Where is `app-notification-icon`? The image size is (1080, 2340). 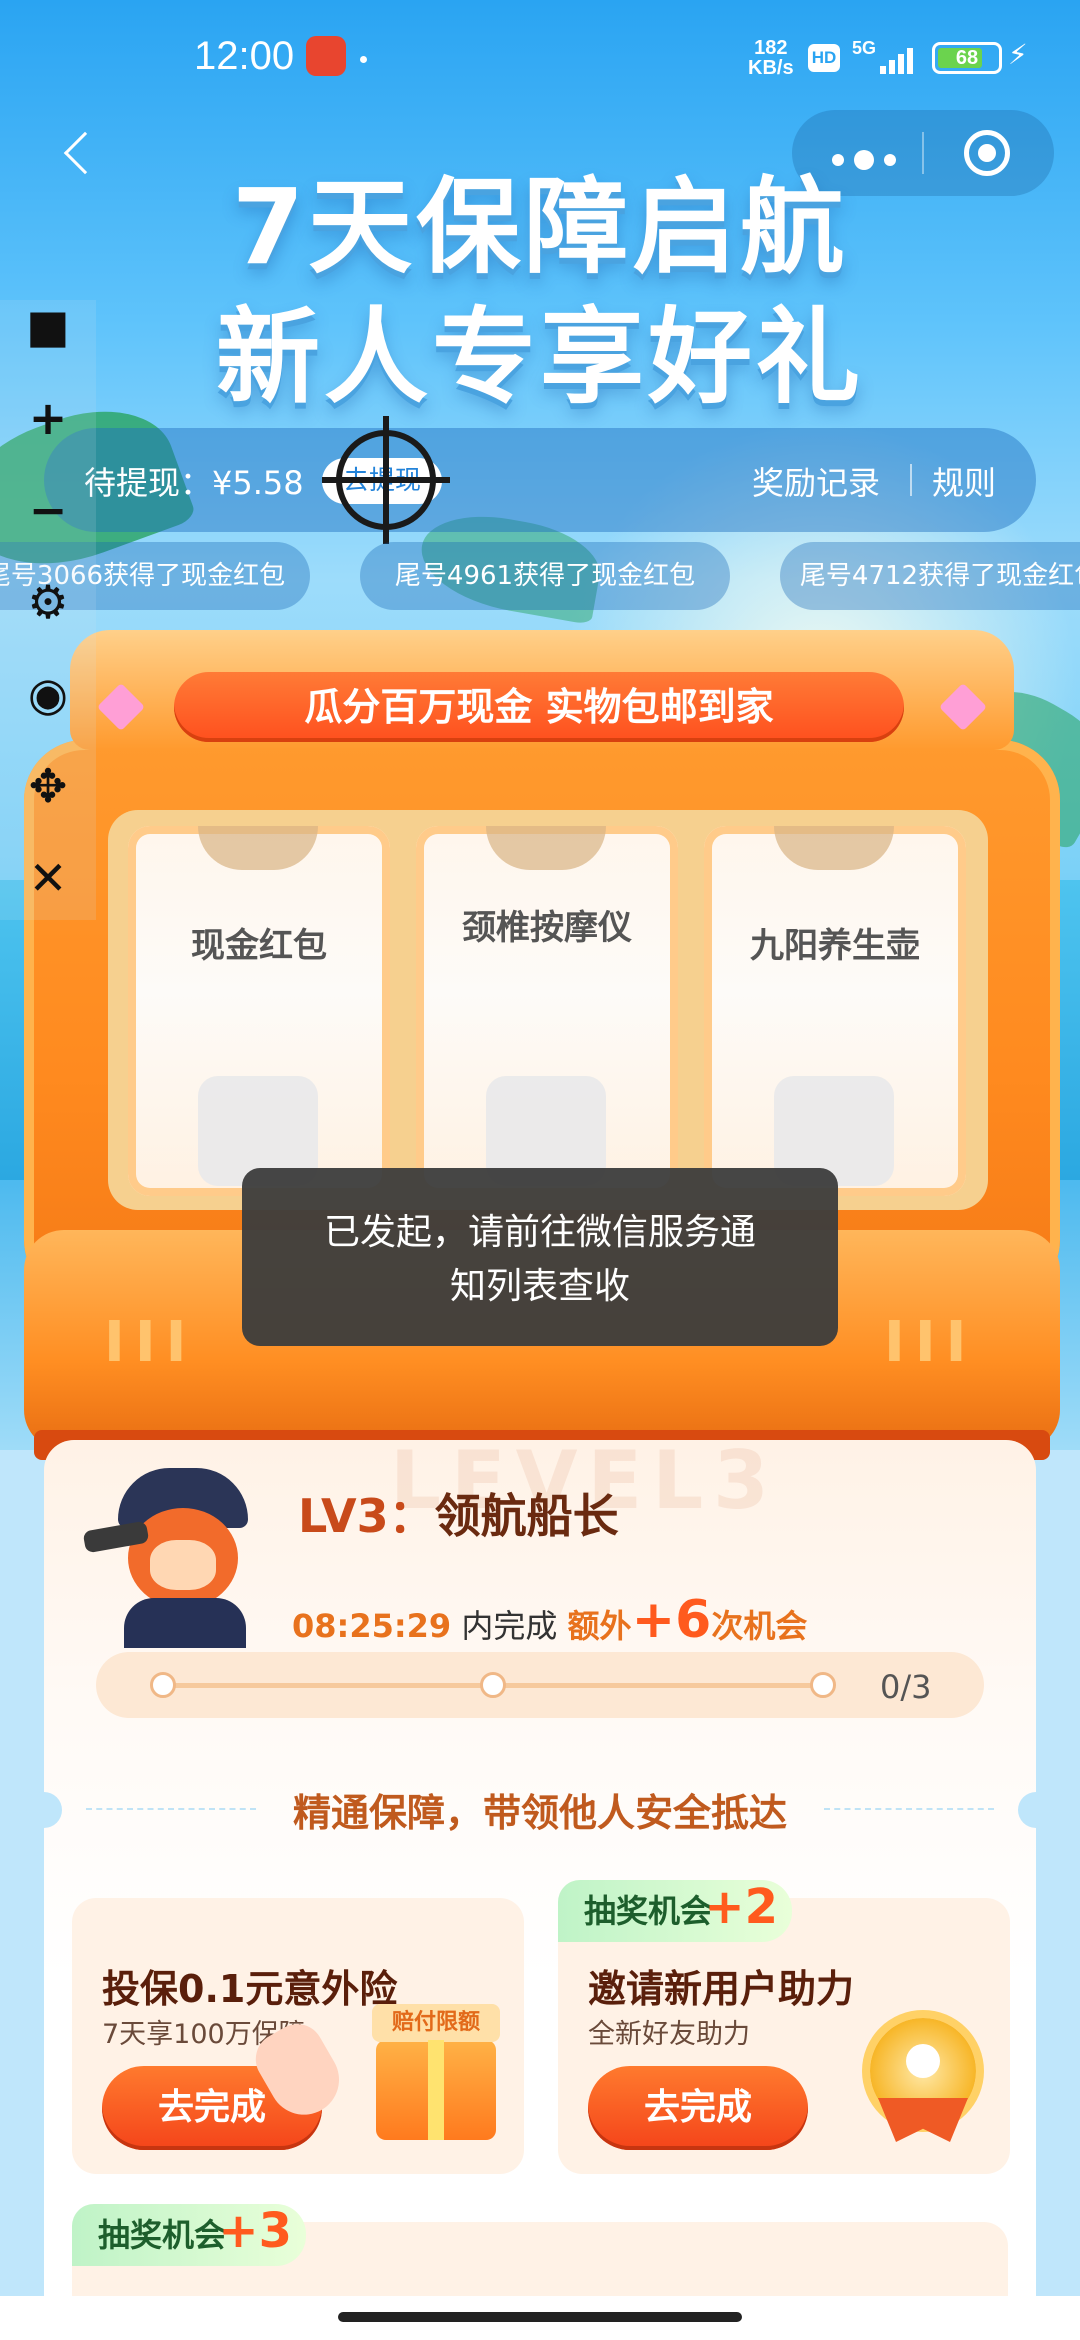
app-notification-icon is located at coordinates (326, 56).